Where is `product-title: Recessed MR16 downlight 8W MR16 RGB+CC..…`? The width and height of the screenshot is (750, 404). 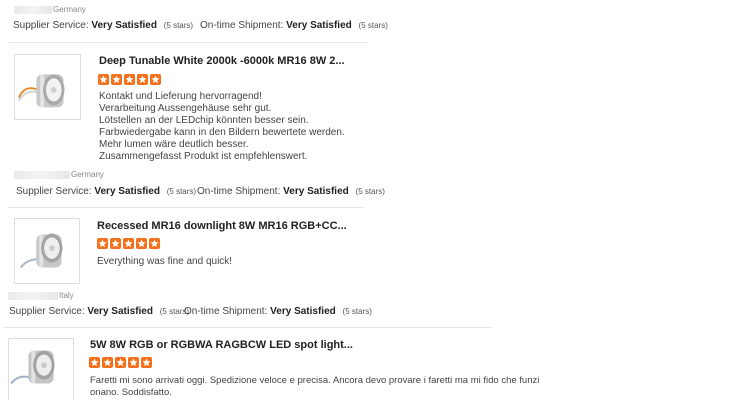 product-title: Recessed MR16 downlight 8W MR16 RGB+CC..… is located at coordinates (222, 226).